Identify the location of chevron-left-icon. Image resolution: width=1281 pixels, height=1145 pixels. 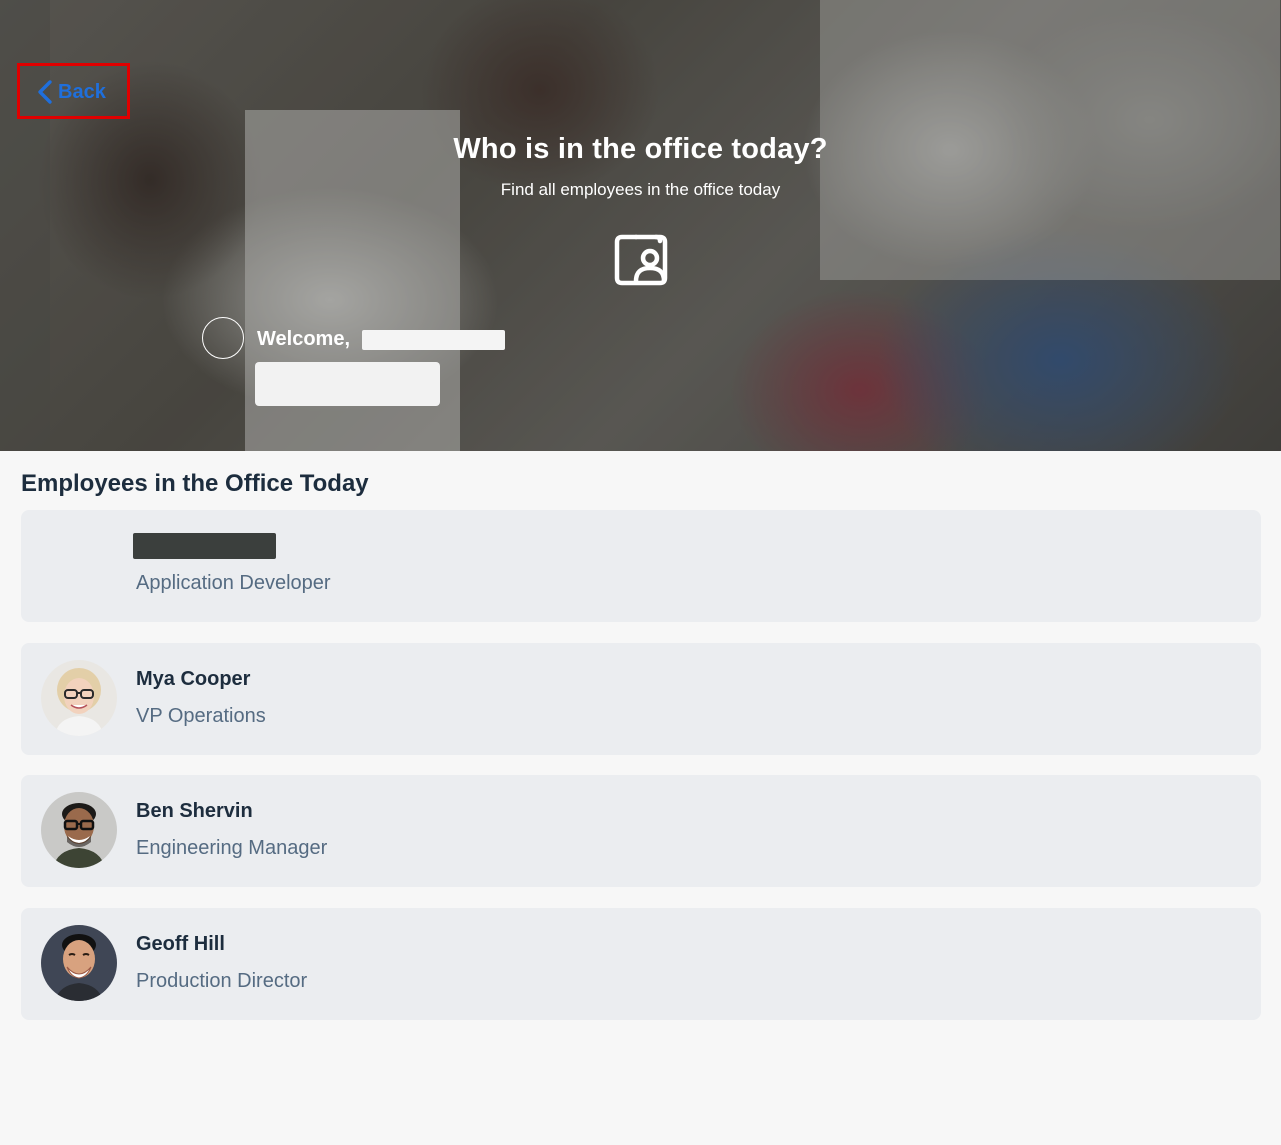
(45, 92).